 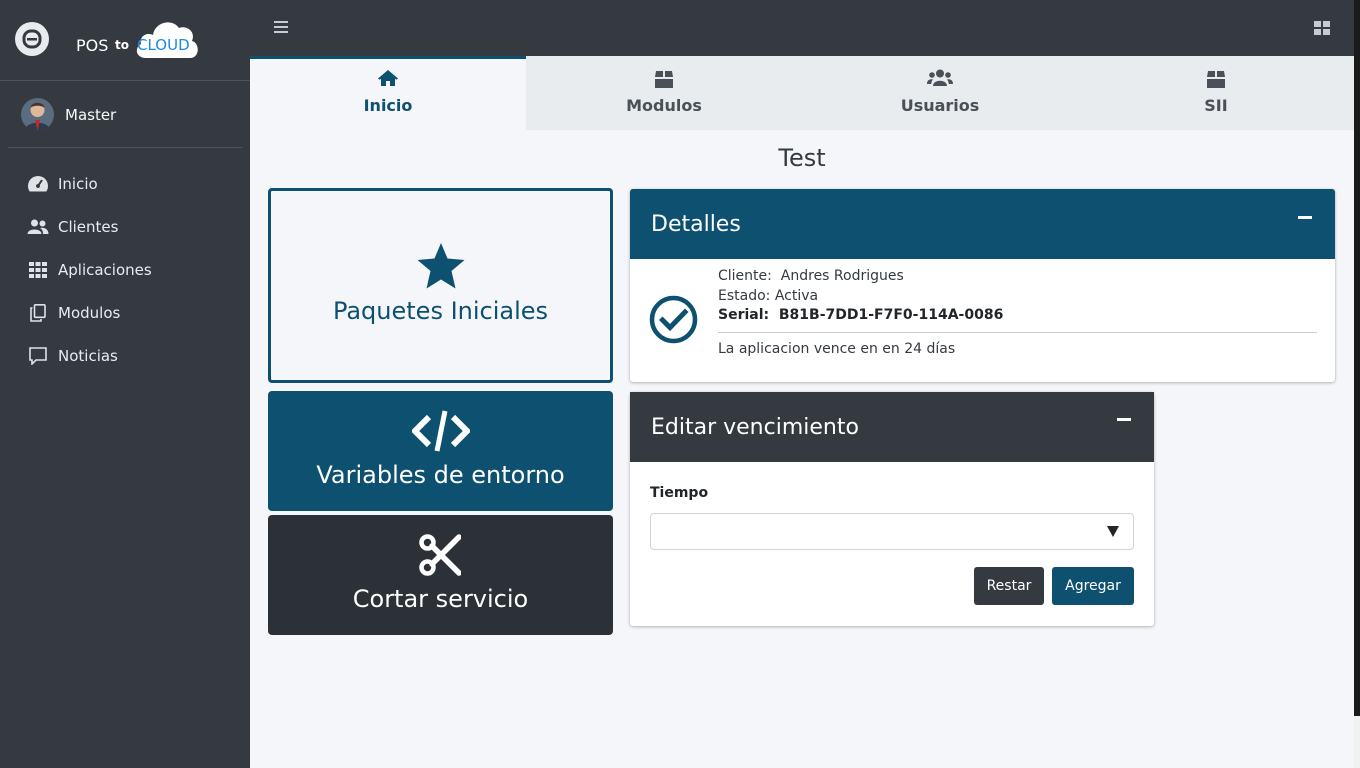 I want to click on tab-usuarios: Usuarios, so click(x=940, y=93).